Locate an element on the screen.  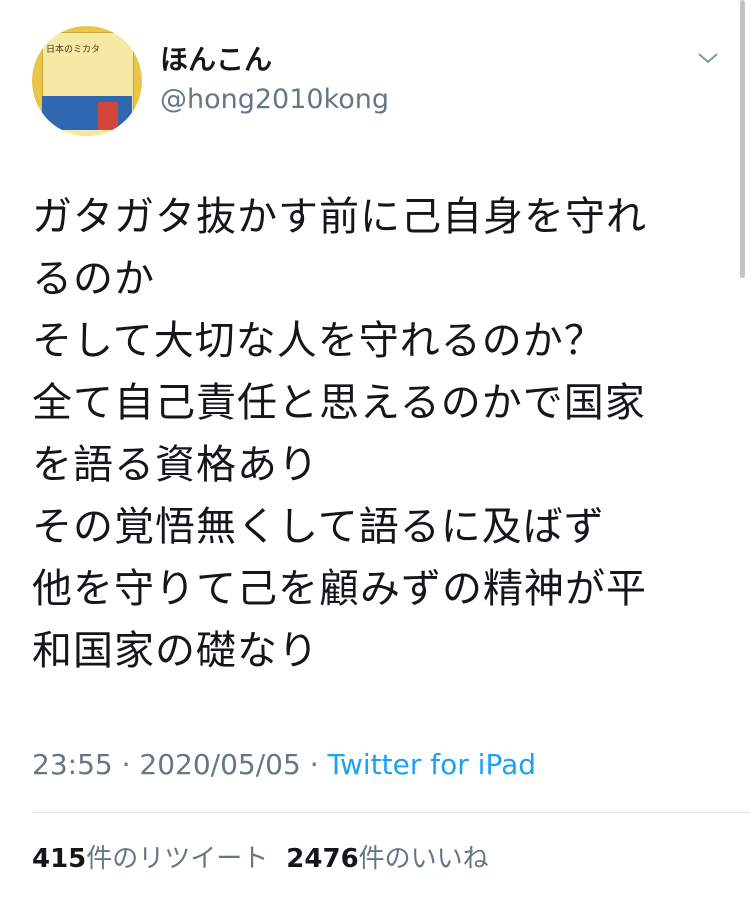
tweet-stats: 415件のリツイート 2476件のいいね is located at coordinates (260, 856).